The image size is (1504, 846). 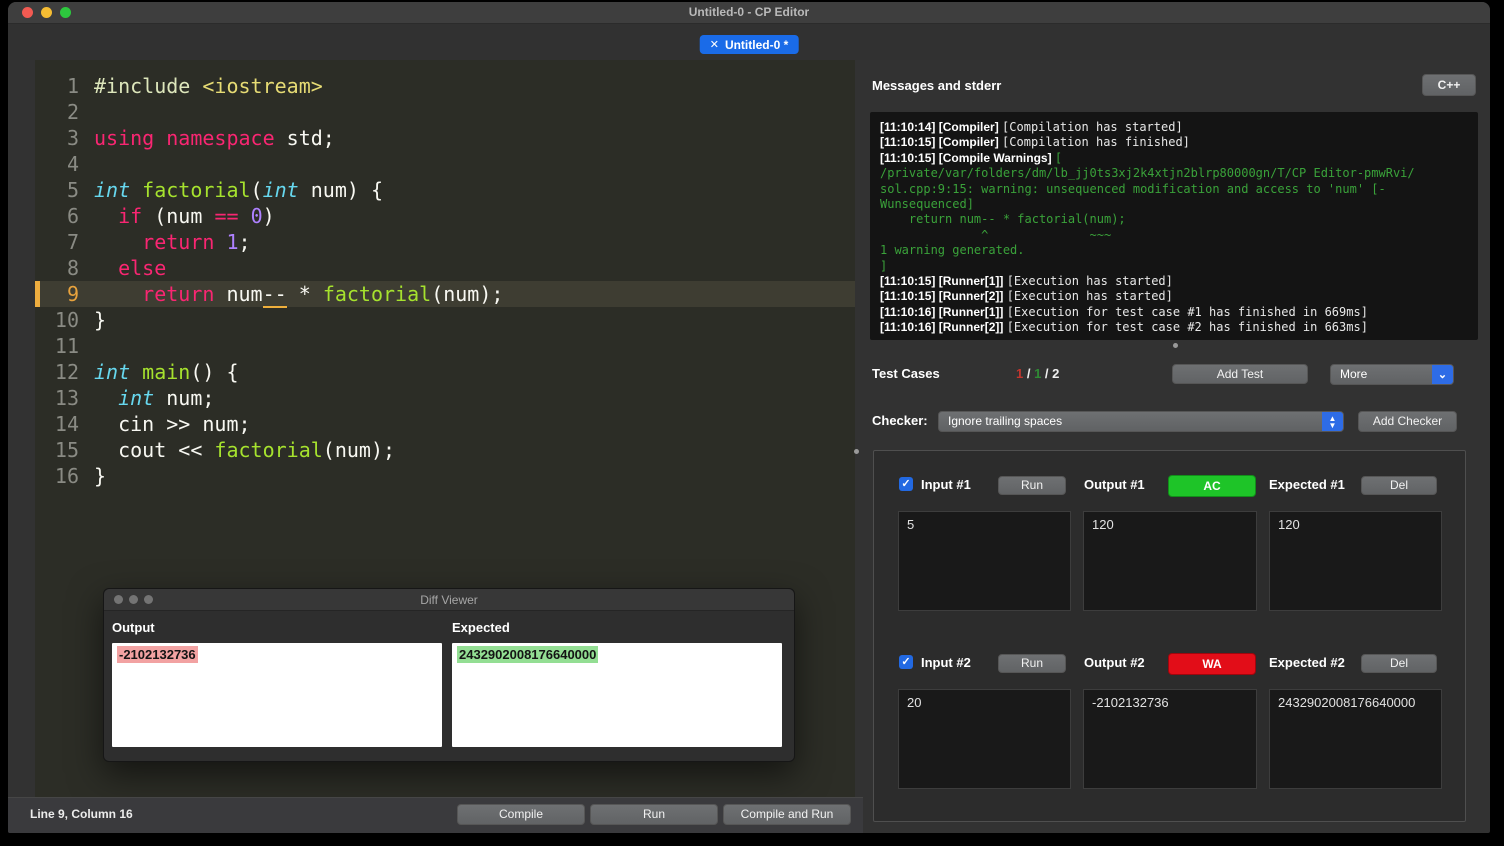 I want to click on compile-and-run-button: Compile and Run, so click(x=787, y=814).